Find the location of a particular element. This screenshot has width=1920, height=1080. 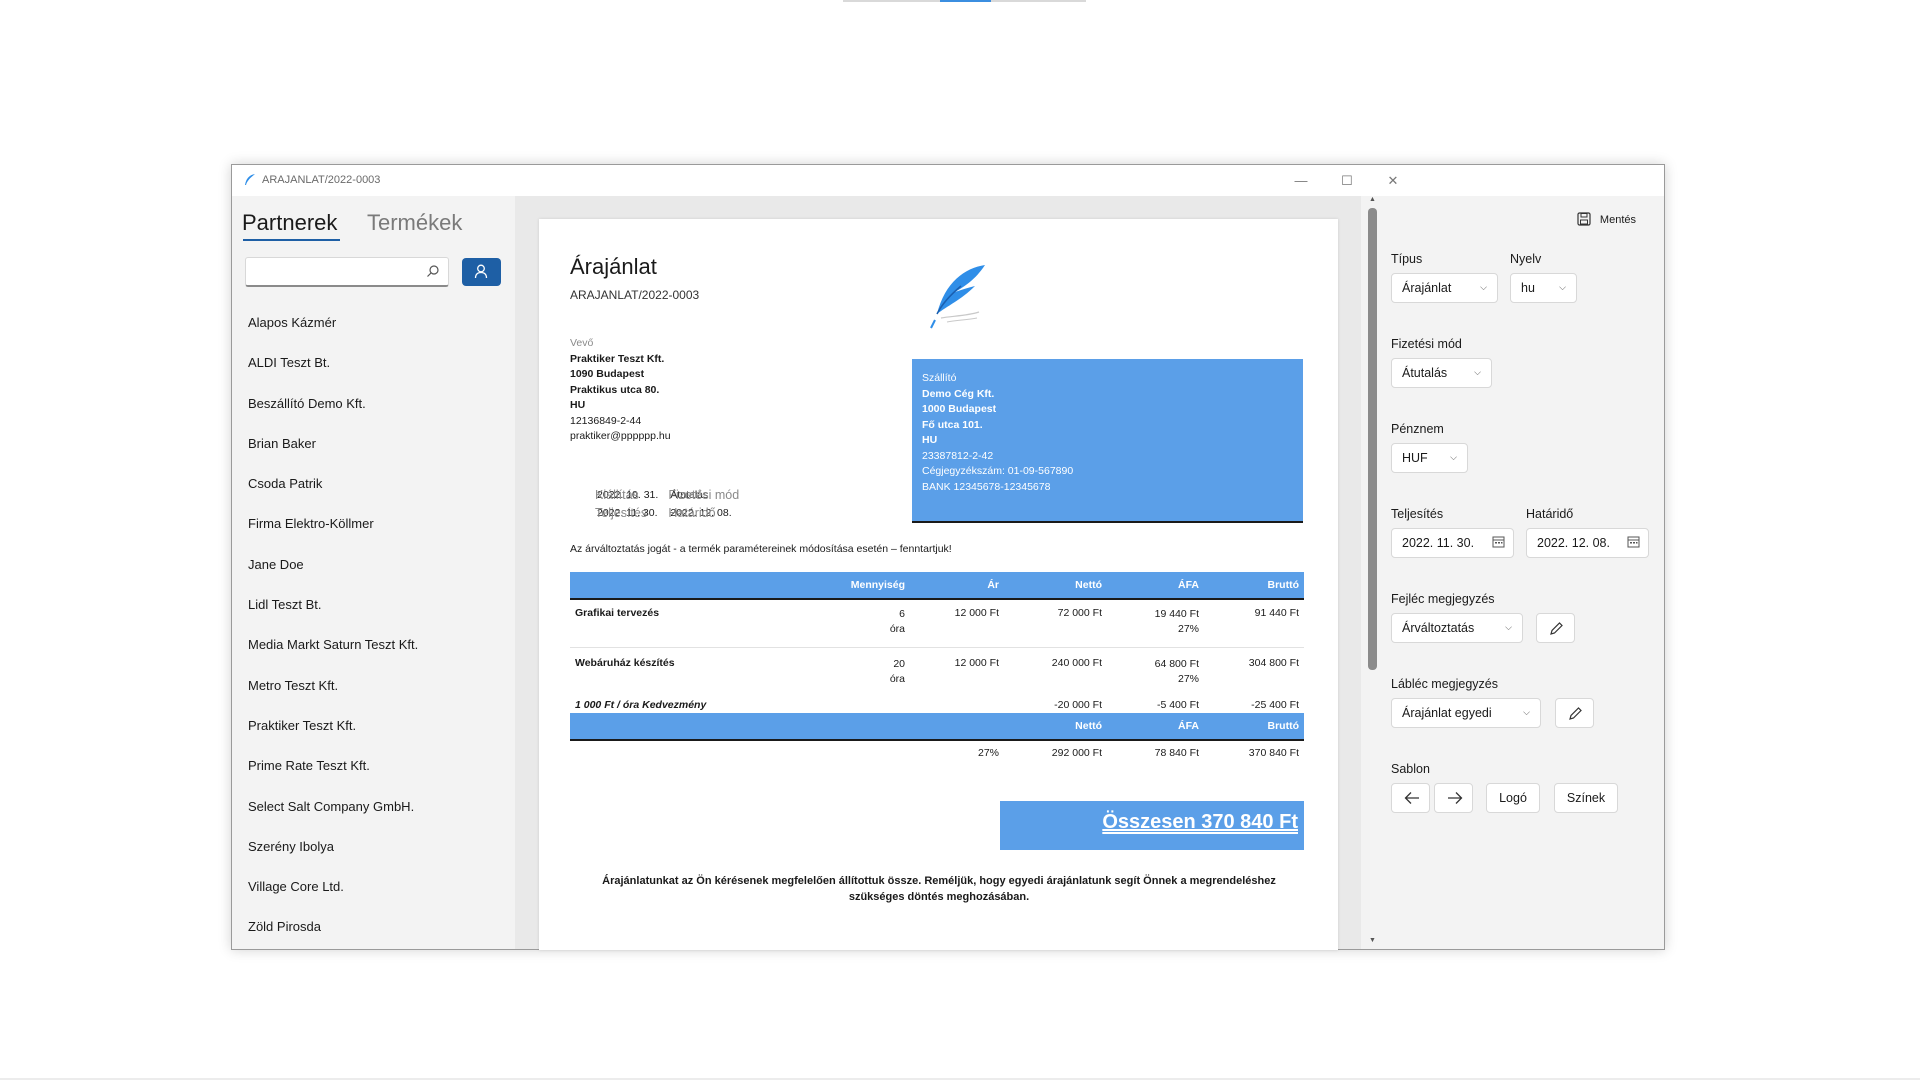

save-icon is located at coordinates (1584, 219).